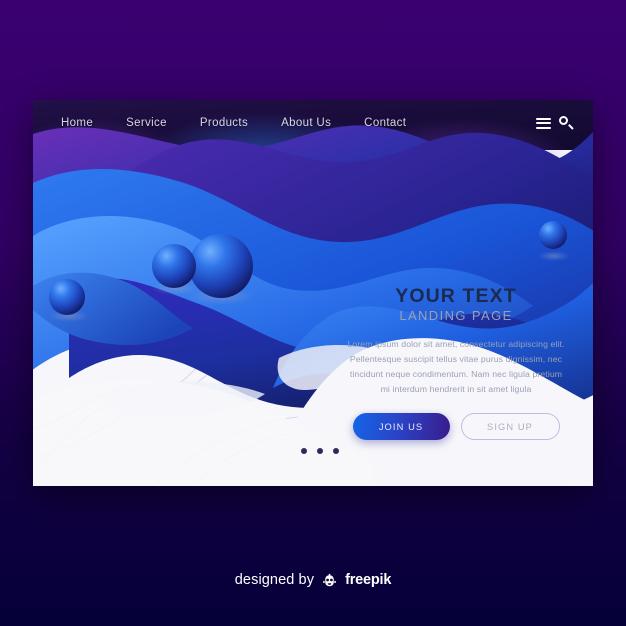 This screenshot has width=626, height=626. Describe the element at coordinates (385, 123) in the screenshot. I see `nav-item-contact: Contact` at that location.